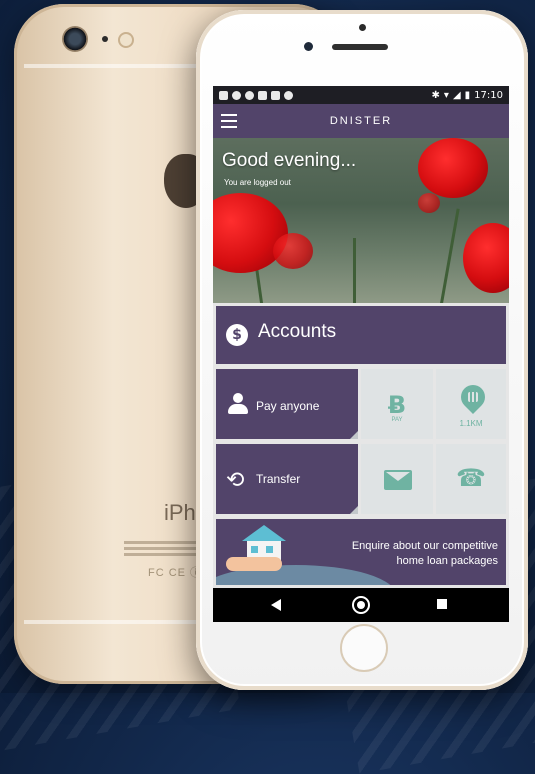 The height and width of the screenshot is (774, 535). I want to click on pay-sub-label: PAY, so click(397, 420).